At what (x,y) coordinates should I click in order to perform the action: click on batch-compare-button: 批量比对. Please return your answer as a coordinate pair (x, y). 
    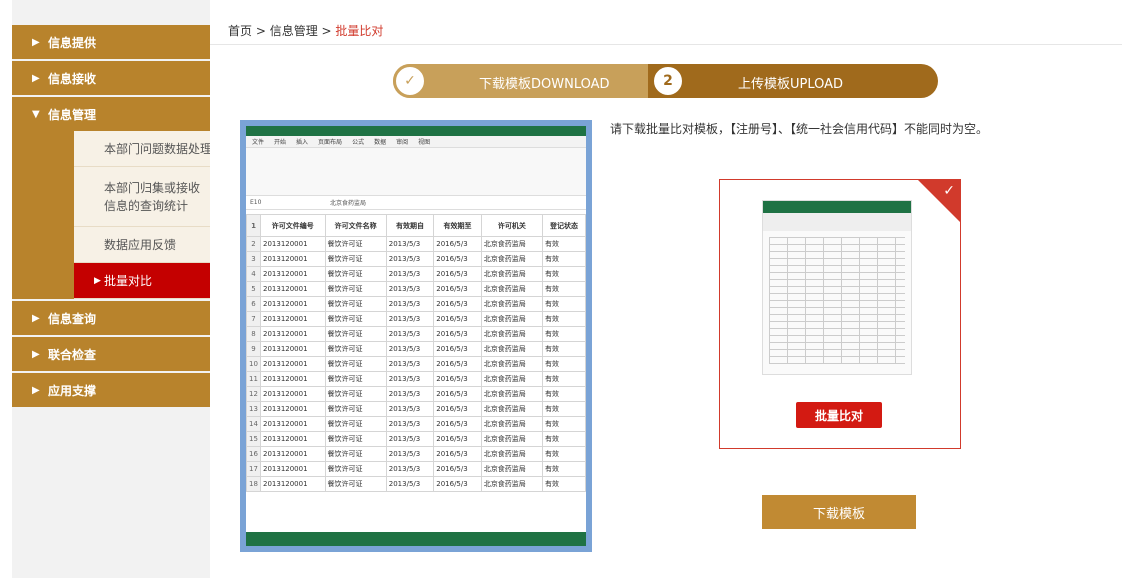
    Looking at the image, I should click on (839, 415).